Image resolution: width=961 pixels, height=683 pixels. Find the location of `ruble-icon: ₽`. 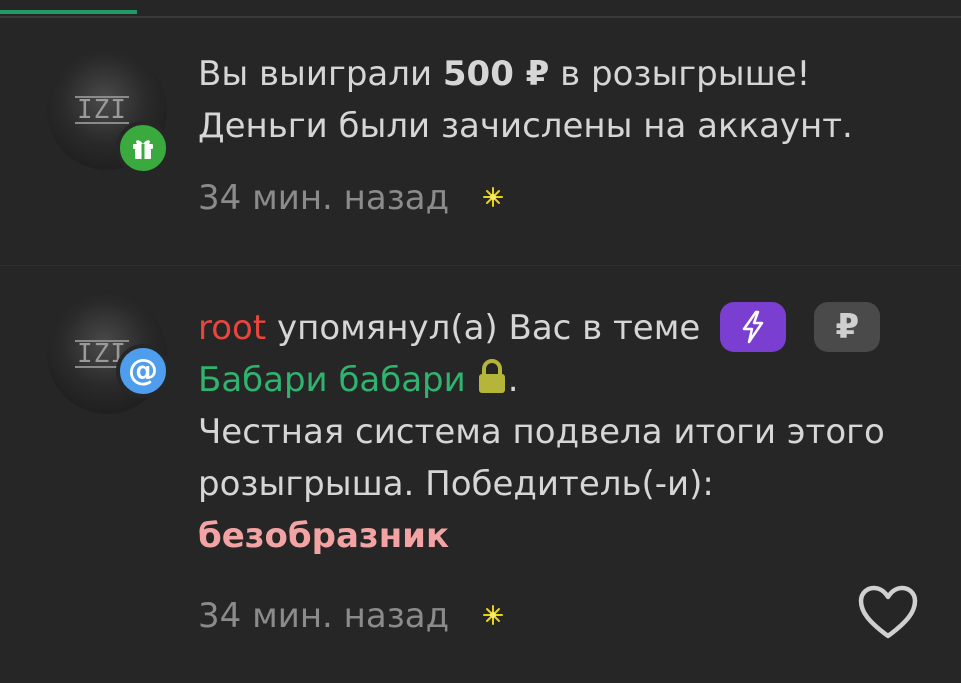

ruble-icon: ₽ is located at coordinates (847, 326).